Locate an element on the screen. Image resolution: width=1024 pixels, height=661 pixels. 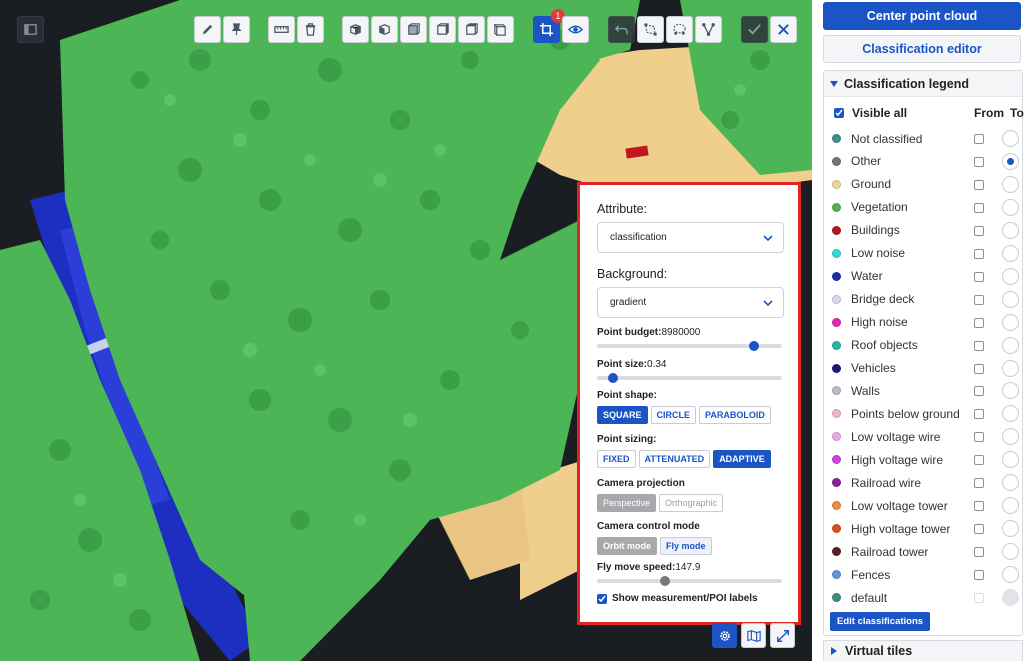
show-labels-checkbox is located at coordinates (602, 598).